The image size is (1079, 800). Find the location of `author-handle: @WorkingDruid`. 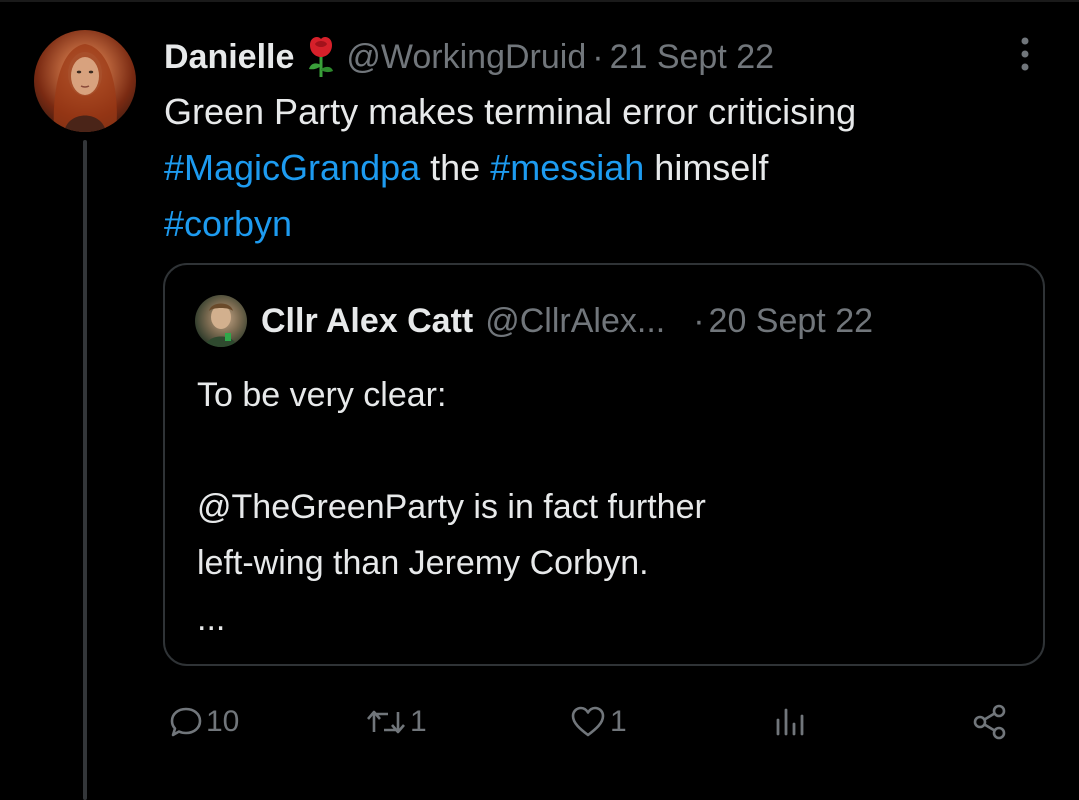

author-handle: @WorkingDruid is located at coordinates (466, 57).